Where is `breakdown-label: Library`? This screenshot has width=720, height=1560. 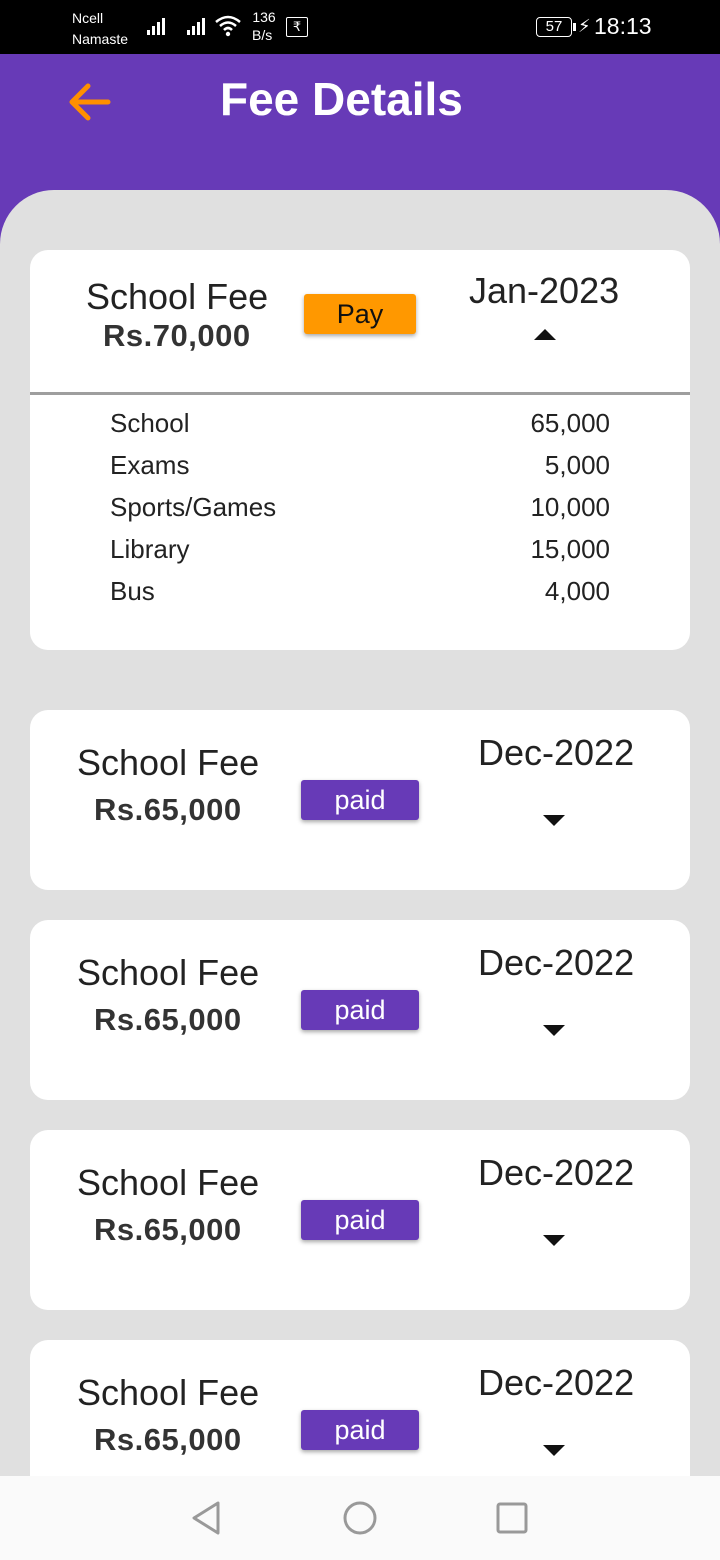 breakdown-label: Library is located at coordinates (150, 549).